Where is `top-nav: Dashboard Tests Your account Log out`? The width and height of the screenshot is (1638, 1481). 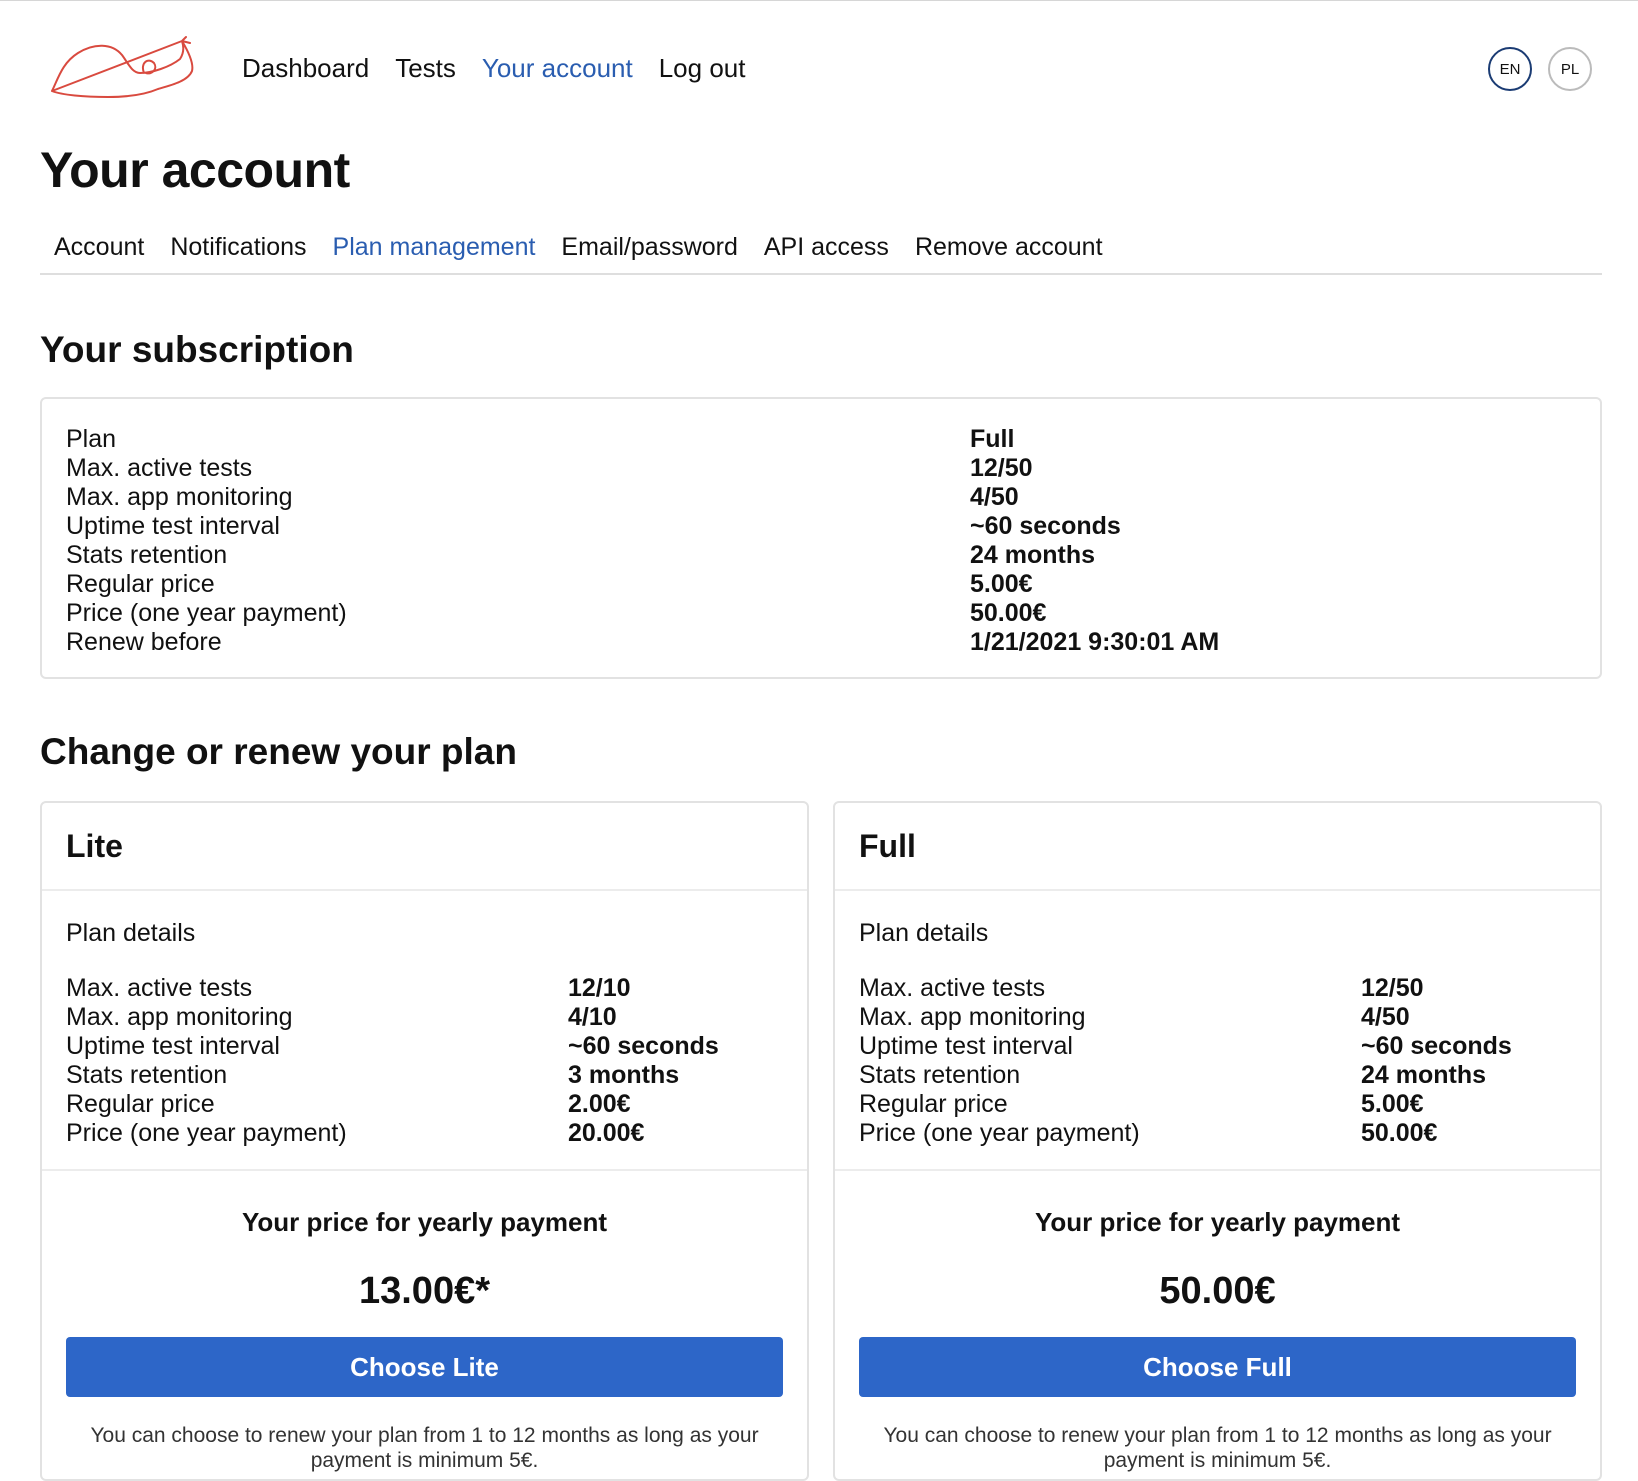 top-nav: Dashboard Tests Your account Log out is located at coordinates (493, 68).